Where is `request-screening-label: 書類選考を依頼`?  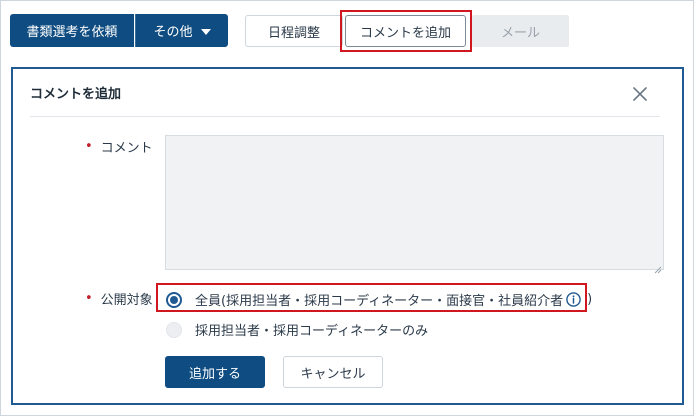 request-screening-label: 書類選考を依頼 is located at coordinates (72, 32).